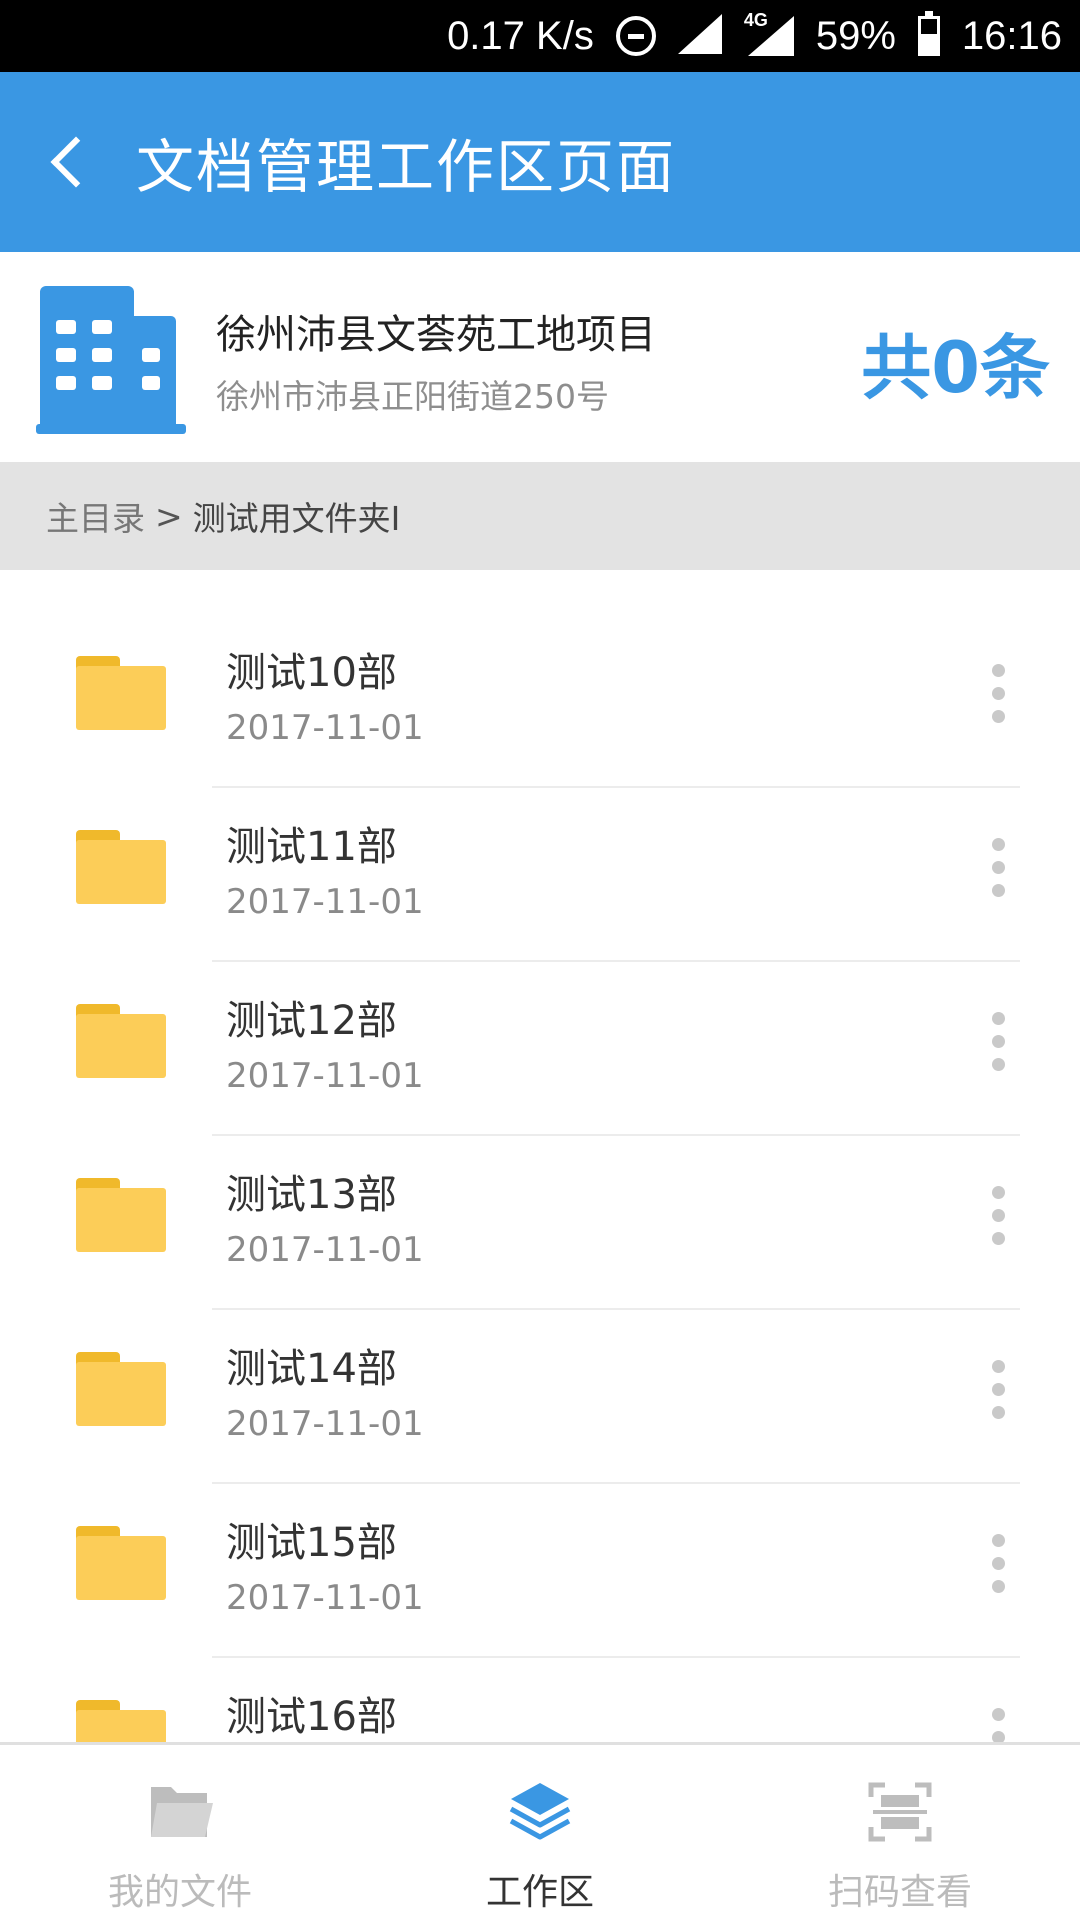 This screenshot has width=1080, height=1920. Describe the element at coordinates (955, 368) in the screenshot. I see `item-count: 共0条` at that location.